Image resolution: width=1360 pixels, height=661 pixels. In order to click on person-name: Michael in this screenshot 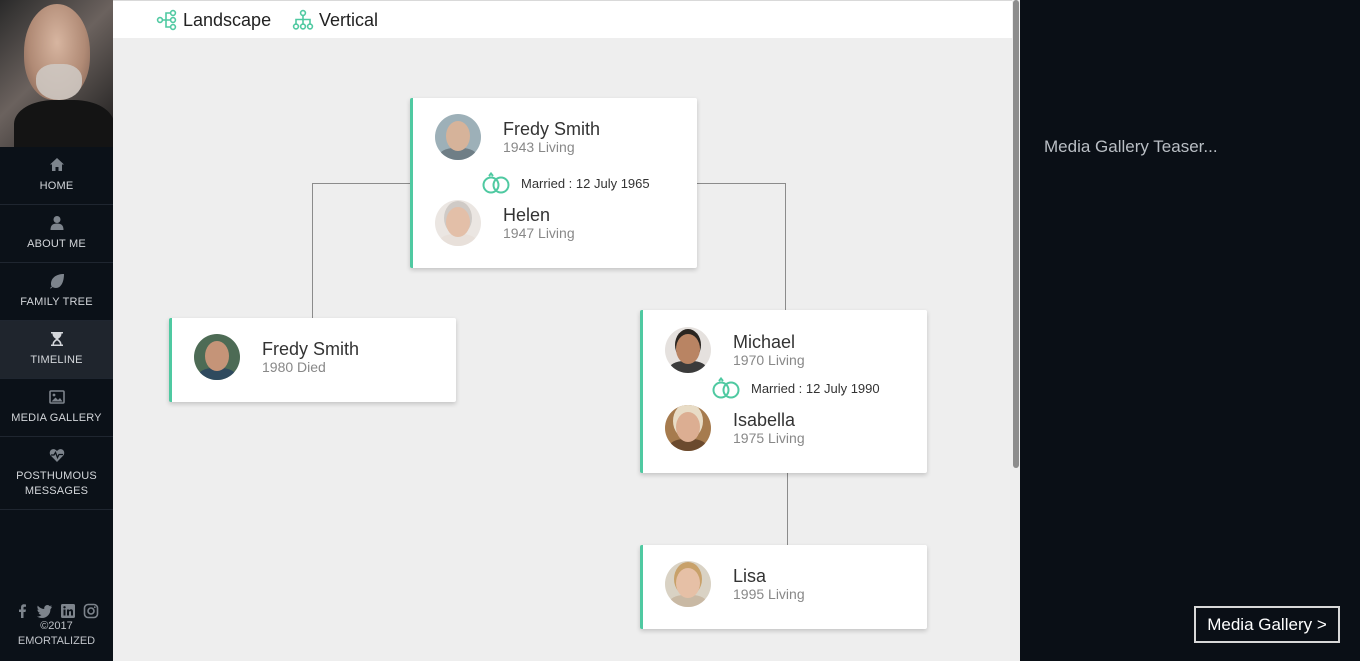, I will do `click(764, 342)`.